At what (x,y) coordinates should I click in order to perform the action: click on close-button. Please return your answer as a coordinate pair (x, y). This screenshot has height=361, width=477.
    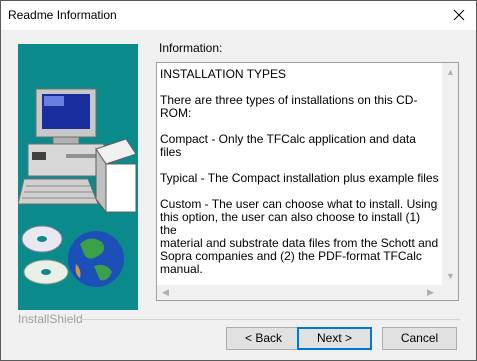
    Looking at the image, I should click on (459, 15).